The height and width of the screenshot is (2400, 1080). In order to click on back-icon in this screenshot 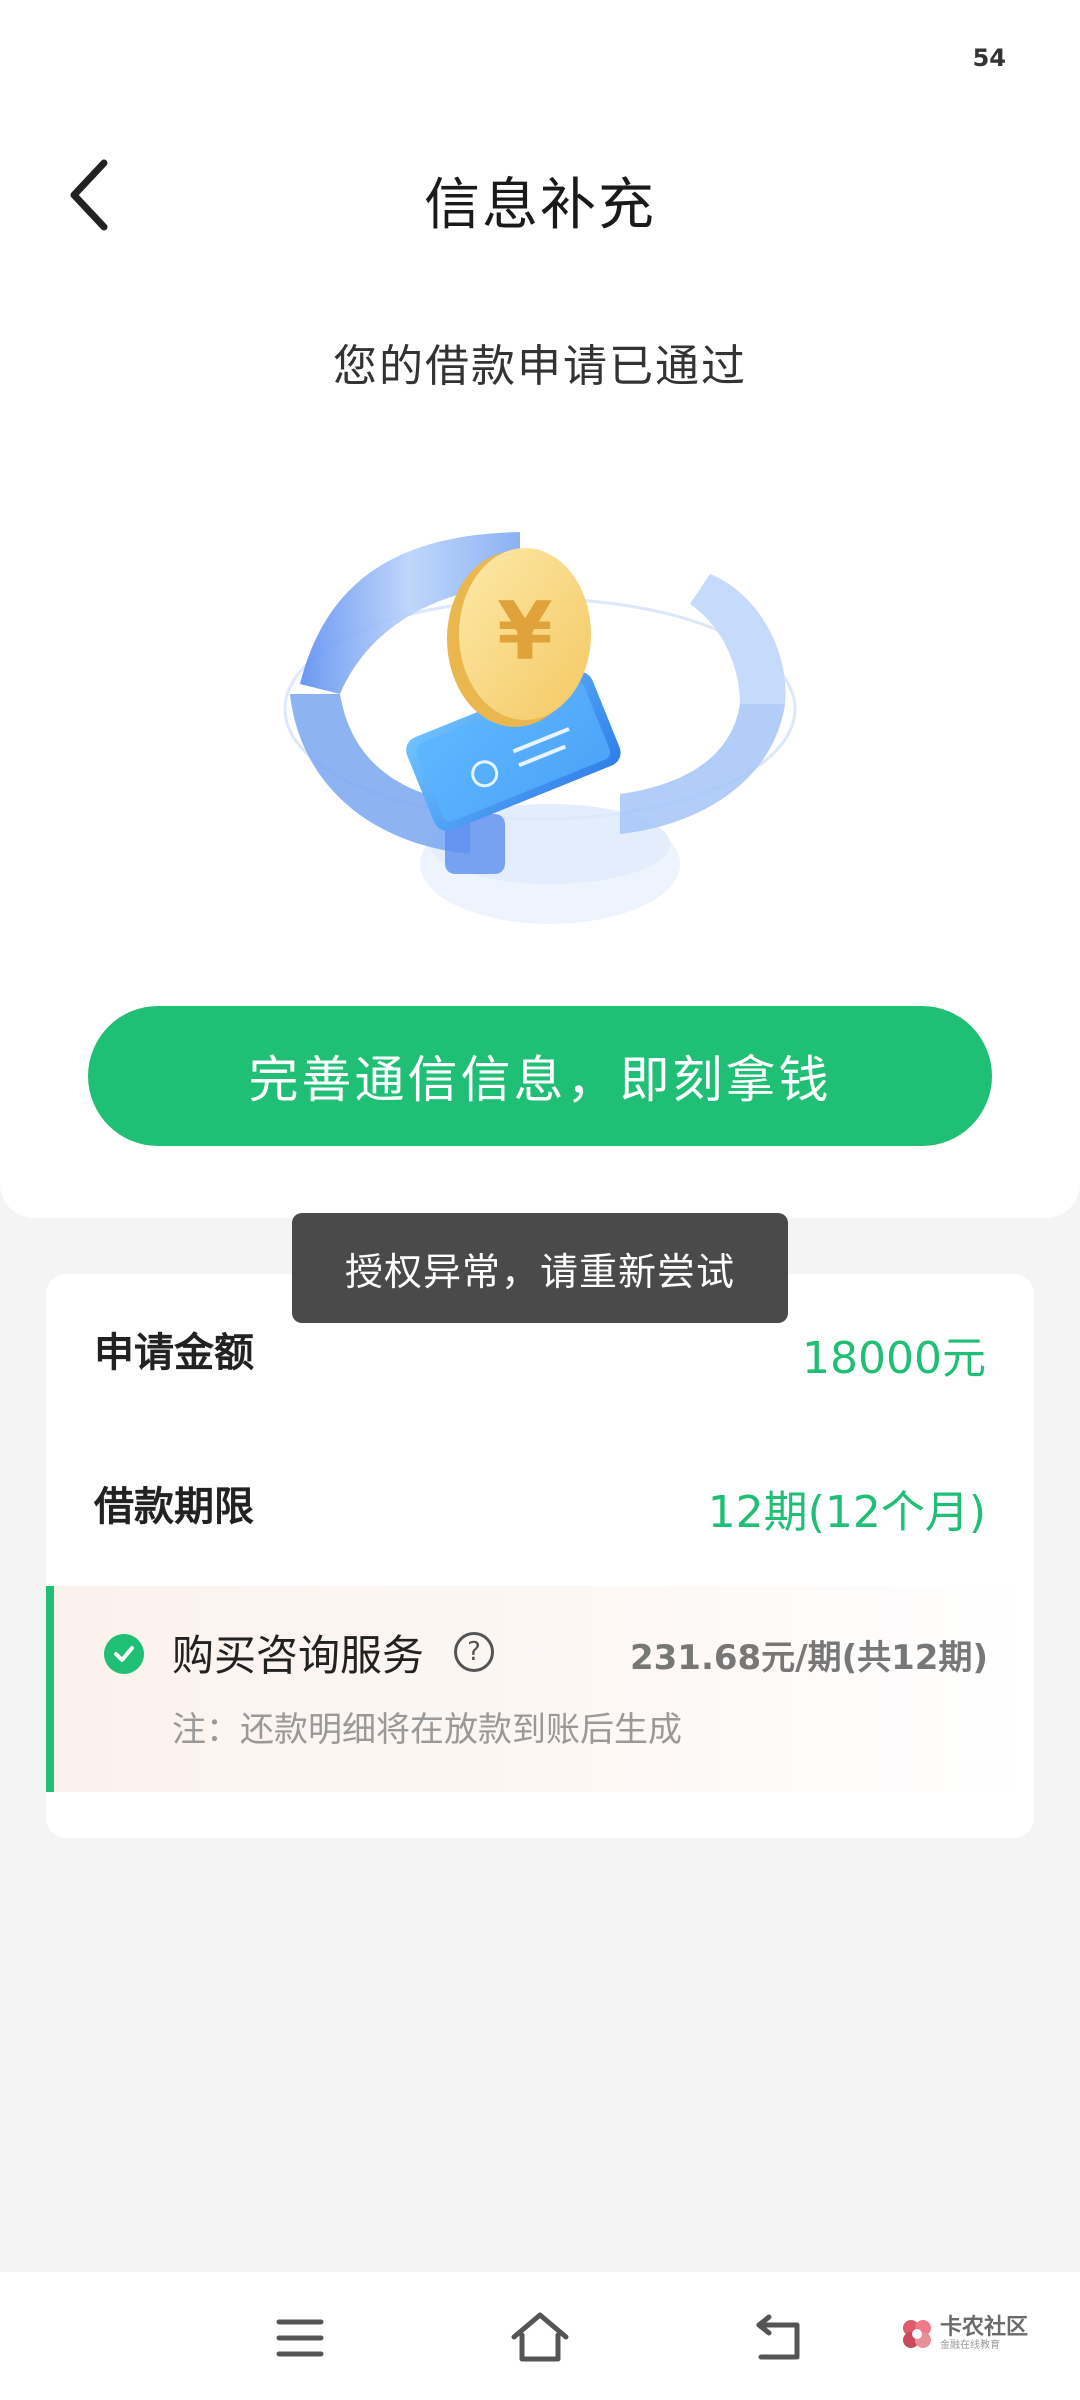, I will do `click(778, 2337)`.